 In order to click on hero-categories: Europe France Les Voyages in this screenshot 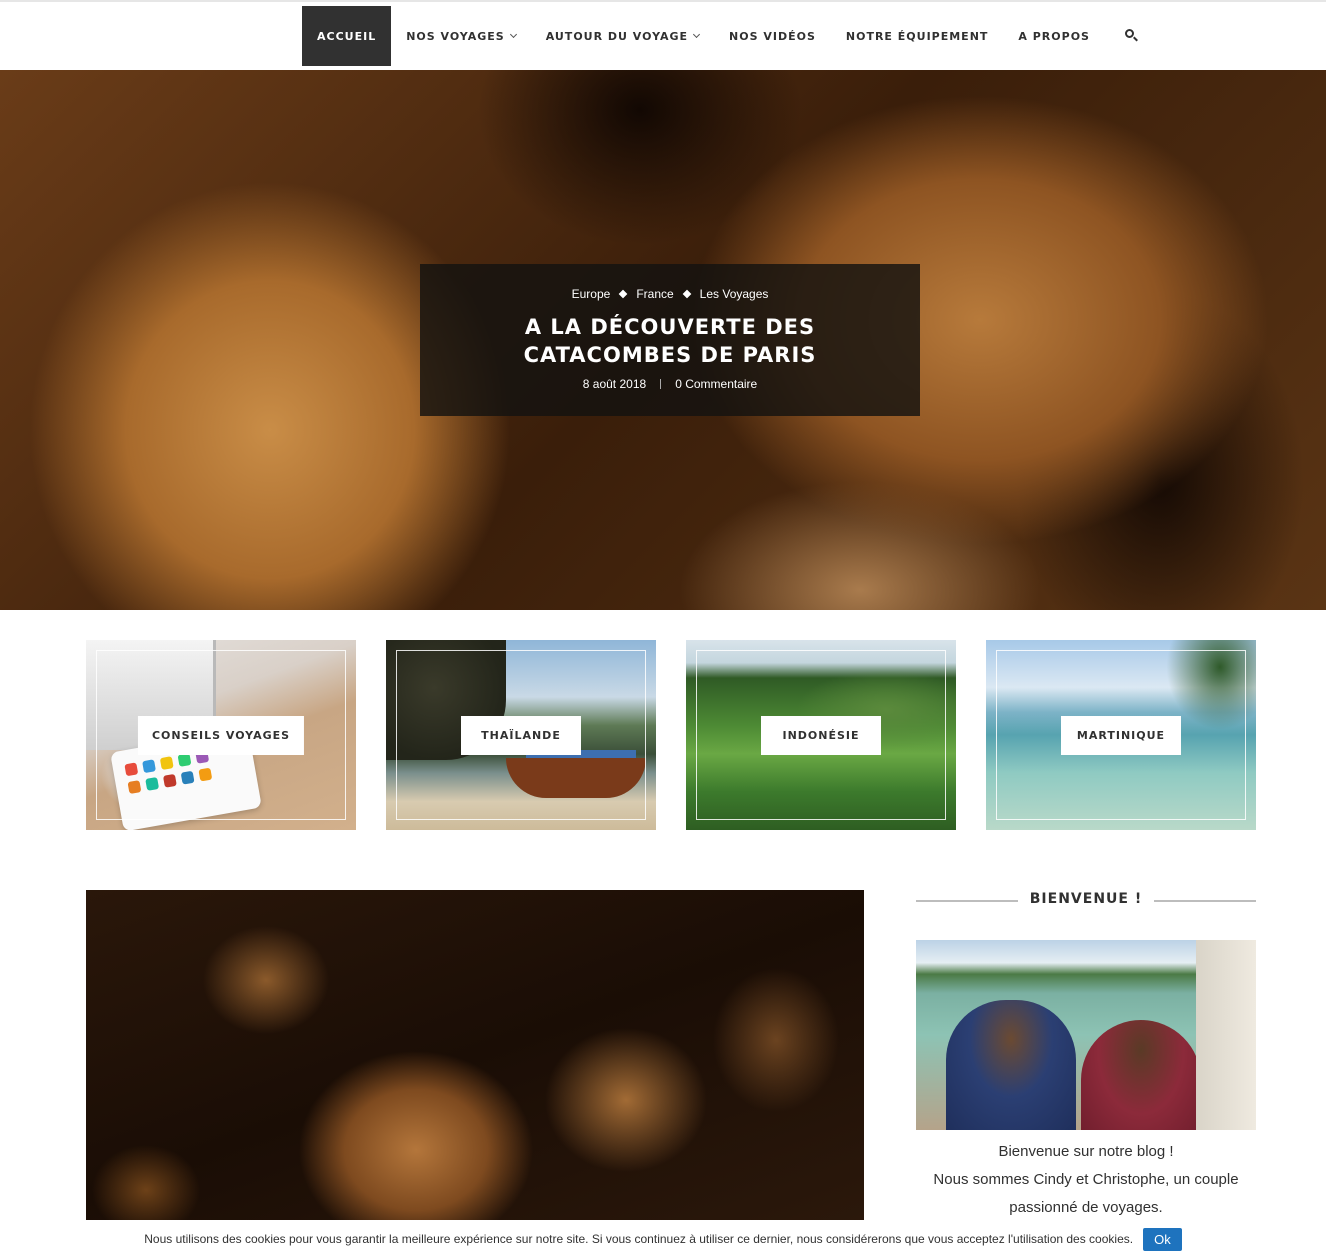, I will do `click(670, 294)`.